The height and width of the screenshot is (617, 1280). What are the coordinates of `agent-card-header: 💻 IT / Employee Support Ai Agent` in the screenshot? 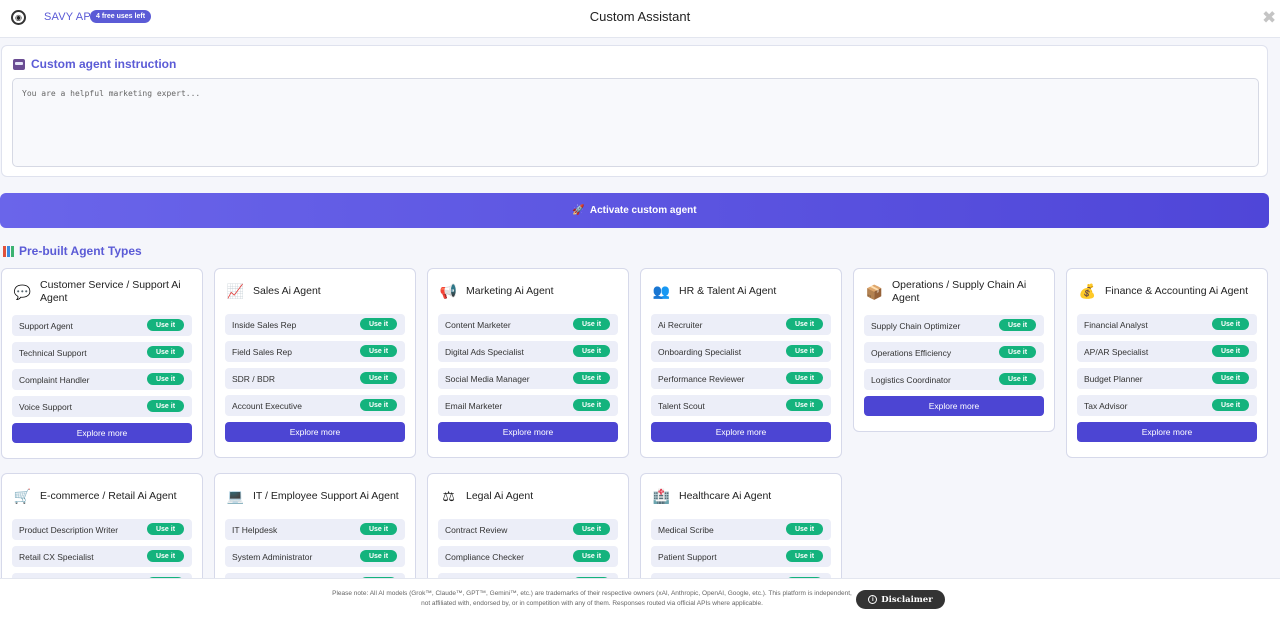 It's located at (315, 496).